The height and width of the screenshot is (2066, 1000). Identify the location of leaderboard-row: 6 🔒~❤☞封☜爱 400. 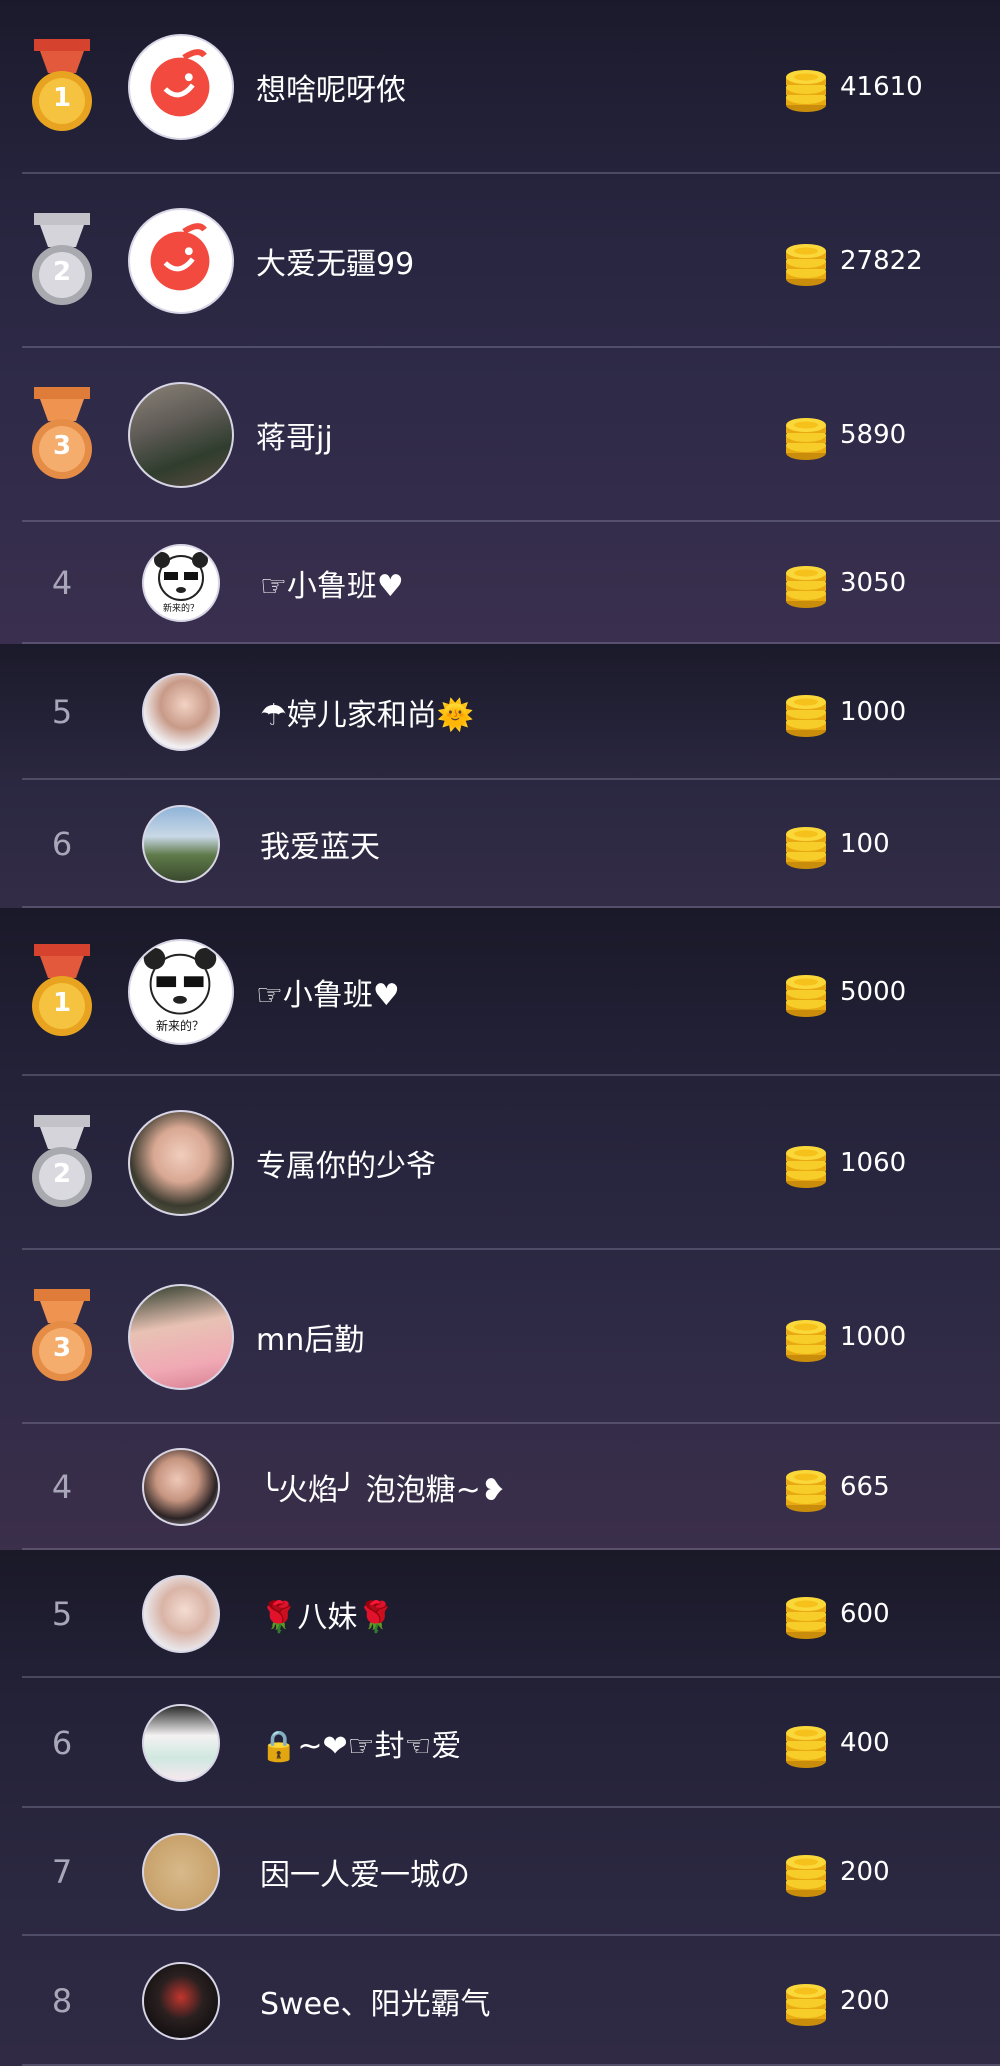
(500, 1743).